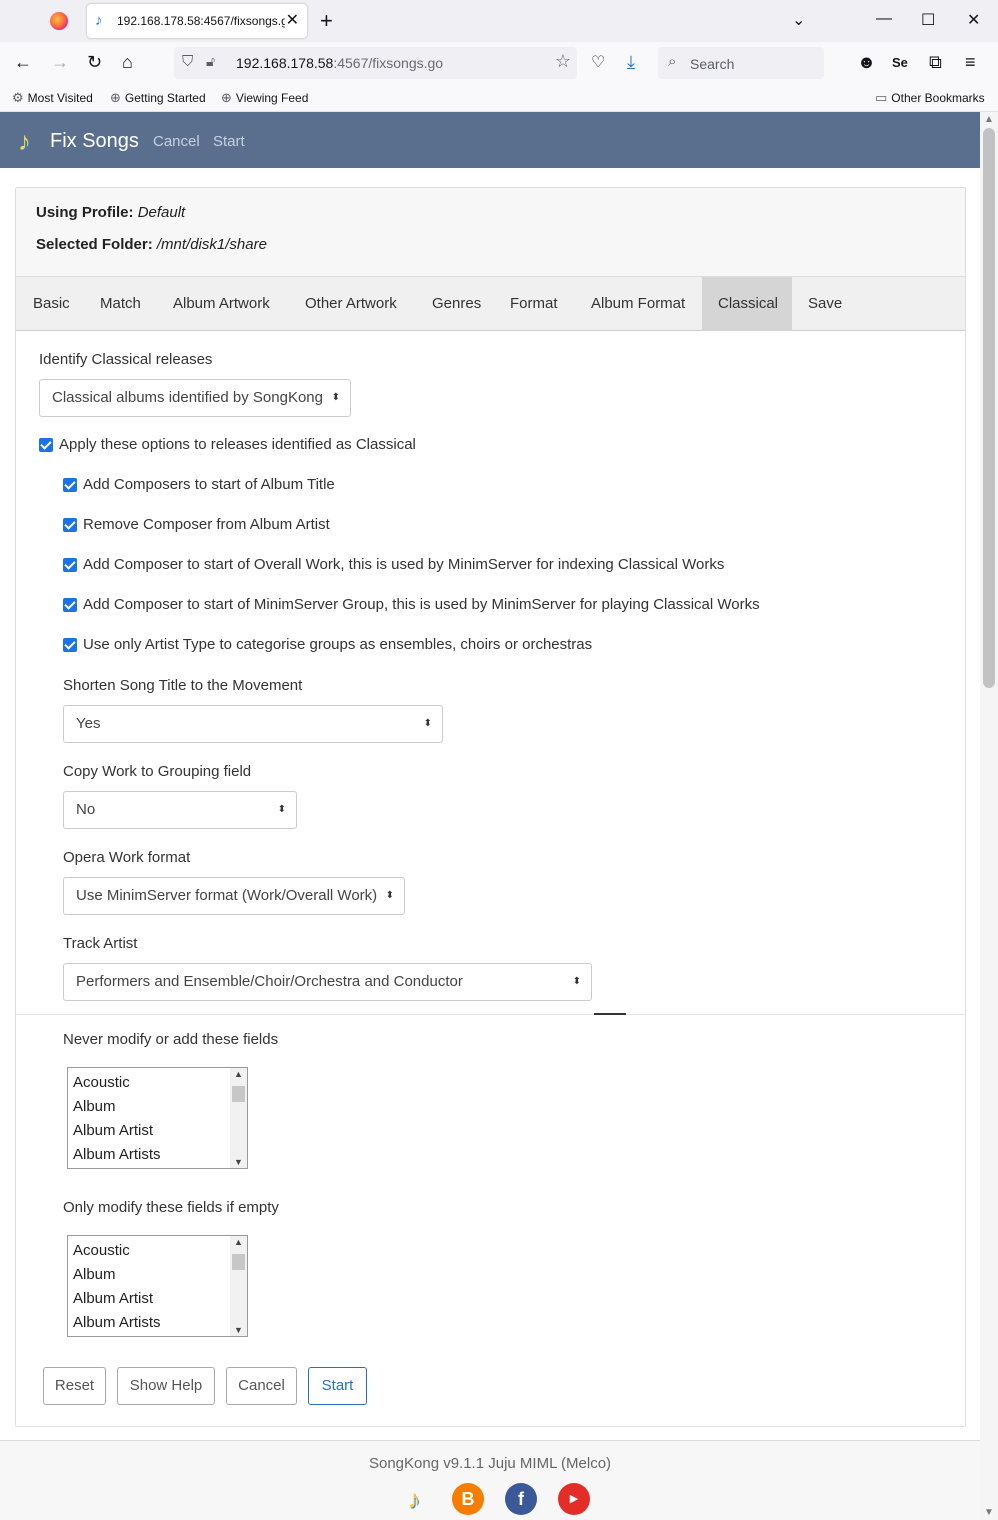  Describe the element at coordinates (158, 98) in the screenshot. I see `bookmark-getting-started: ⊕ Getting Started` at that location.